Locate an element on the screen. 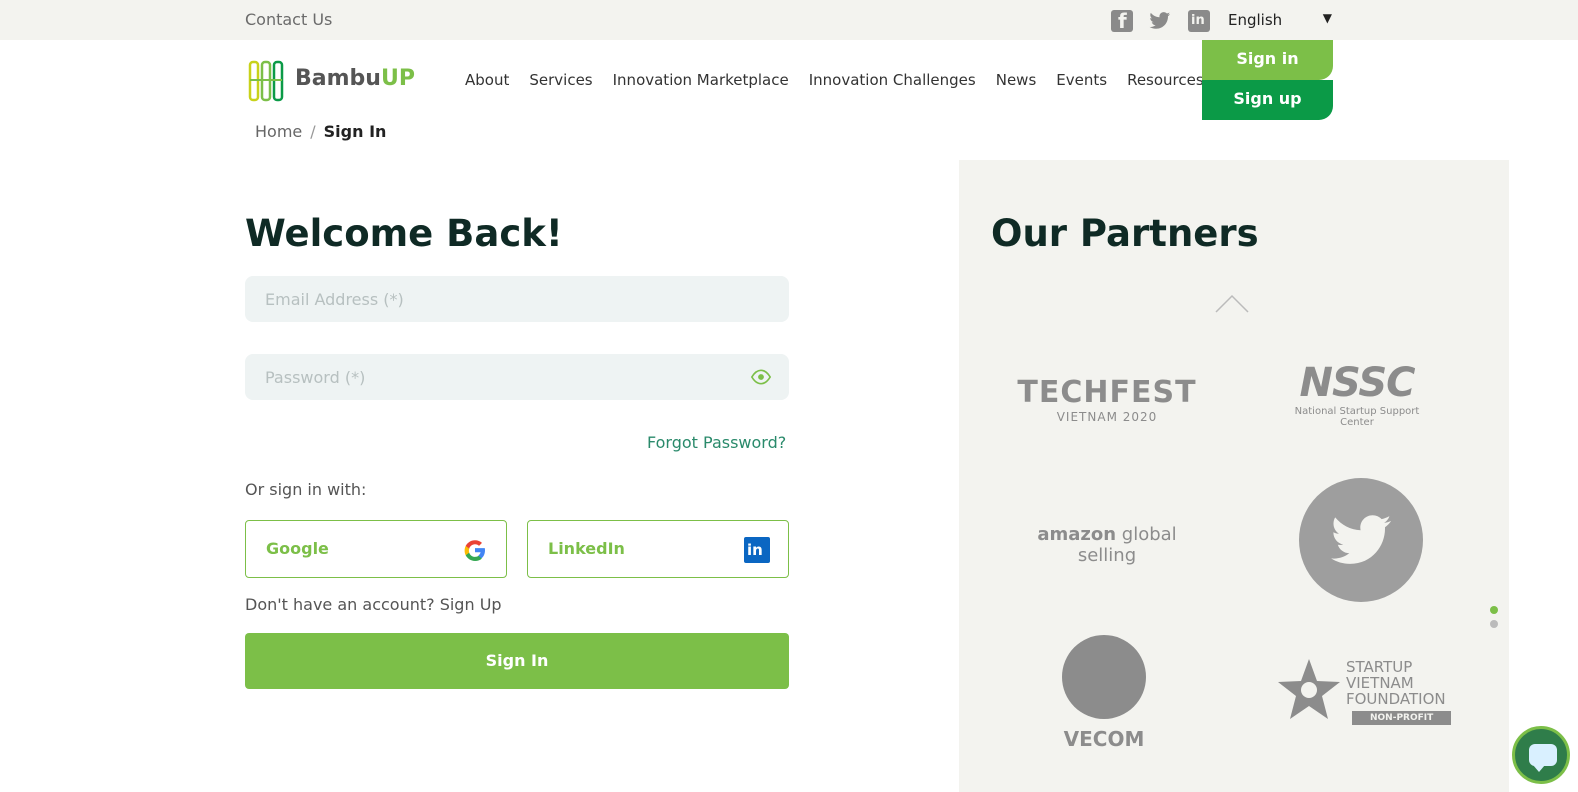 This screenshot has width=1578, height=792. chat-widget-button is located at coordinates (1541, 755).